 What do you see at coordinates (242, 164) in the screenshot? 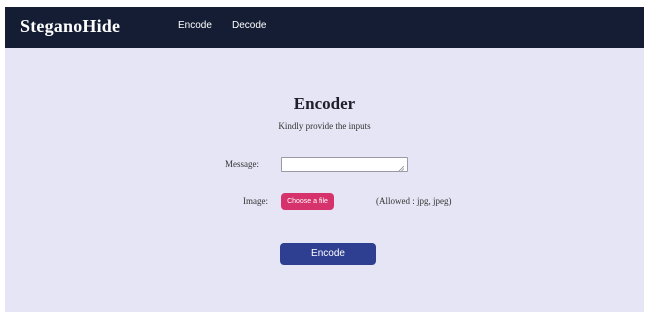
I see `message-label: Message:` at bounding box center [242, 164].